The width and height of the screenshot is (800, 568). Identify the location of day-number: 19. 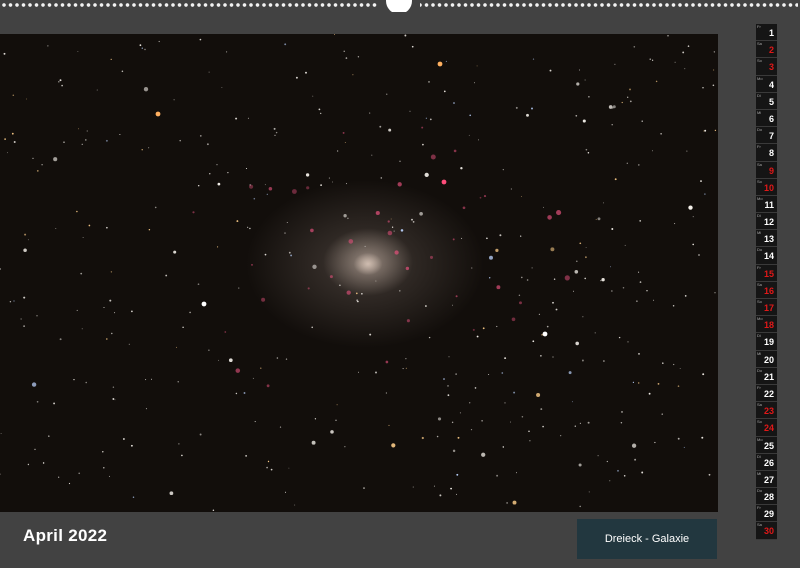
(768, 342).